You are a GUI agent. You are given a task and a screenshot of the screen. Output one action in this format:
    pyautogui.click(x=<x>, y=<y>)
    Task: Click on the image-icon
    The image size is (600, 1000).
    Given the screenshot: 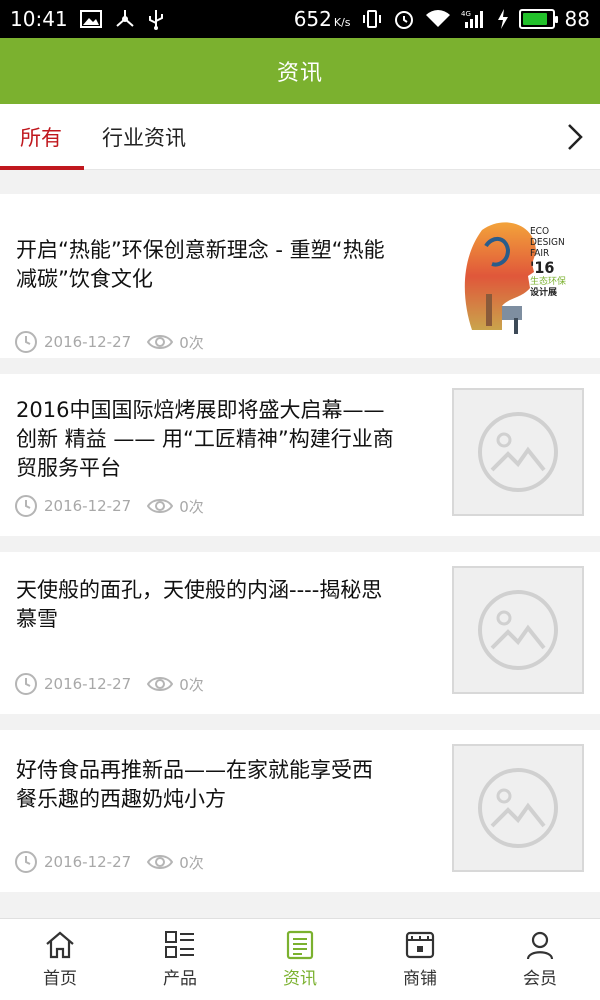 What is the action you would take?
    pyautogui.click(x=90, y=19)
    